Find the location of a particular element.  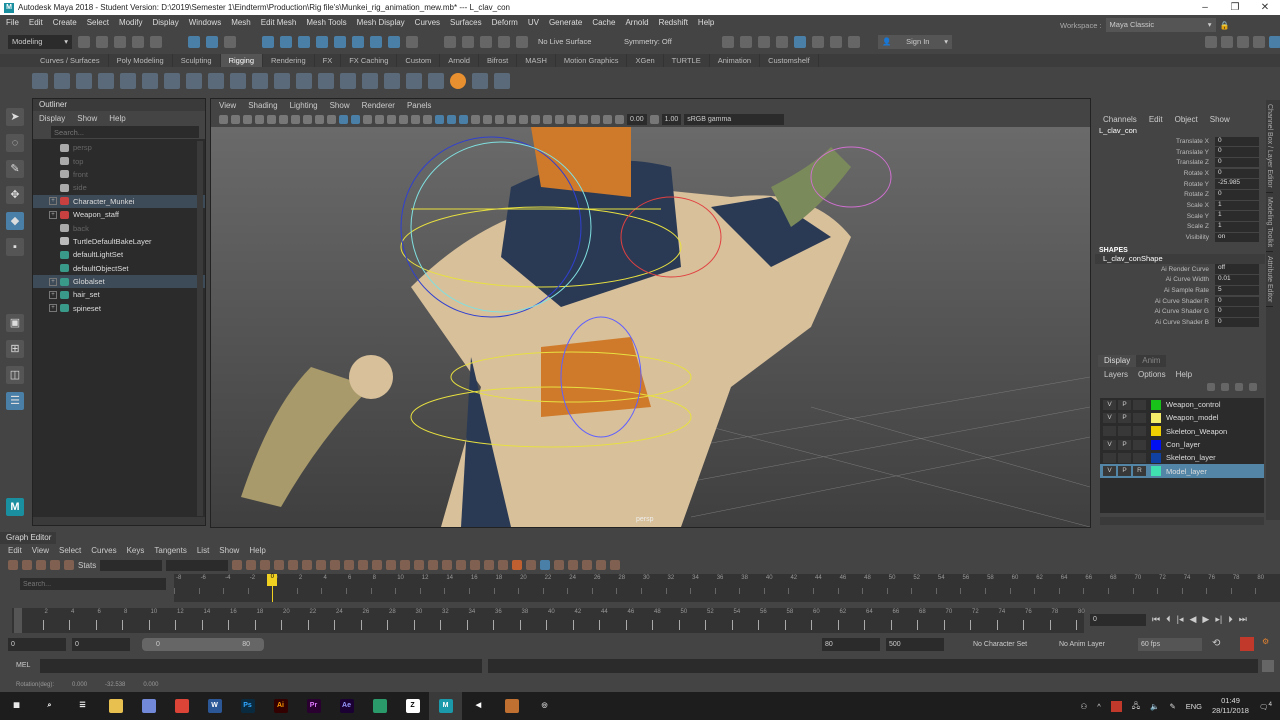

channel-label: Rotate Y is located at coordinates (1155, 184).